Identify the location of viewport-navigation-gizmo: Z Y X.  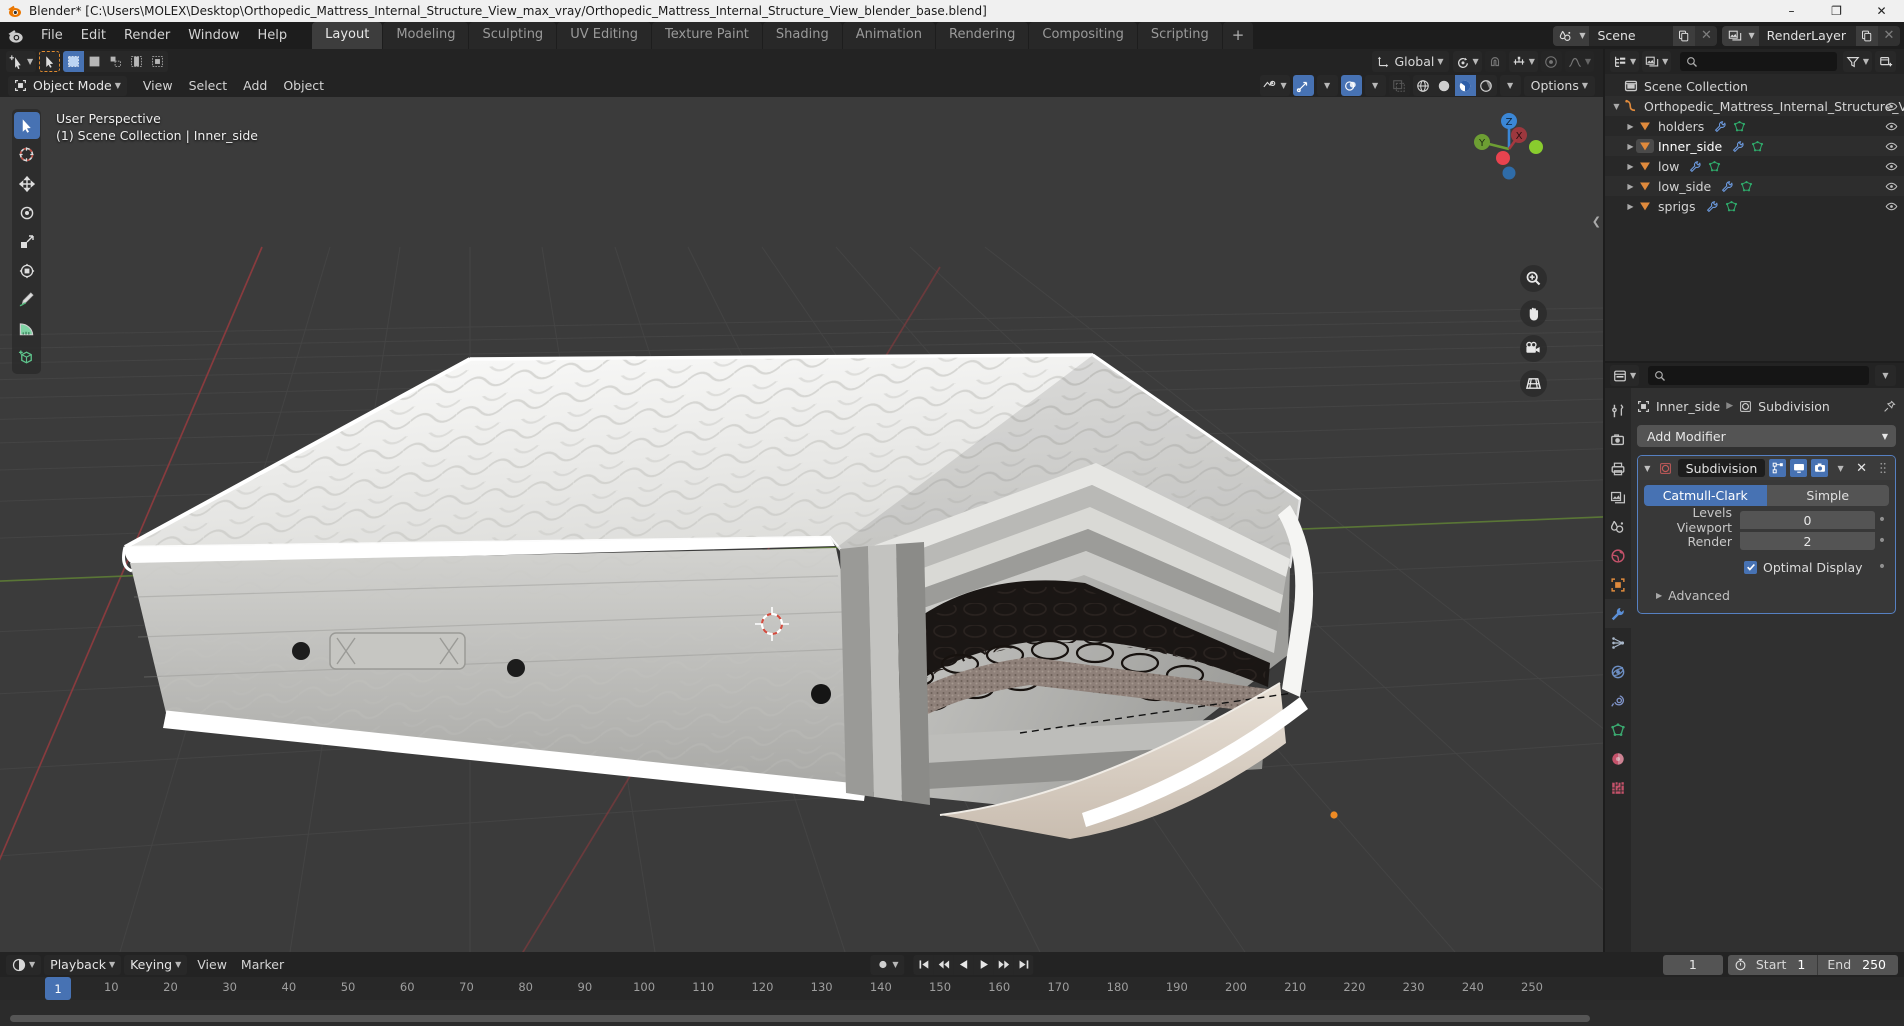
(1509, 149).